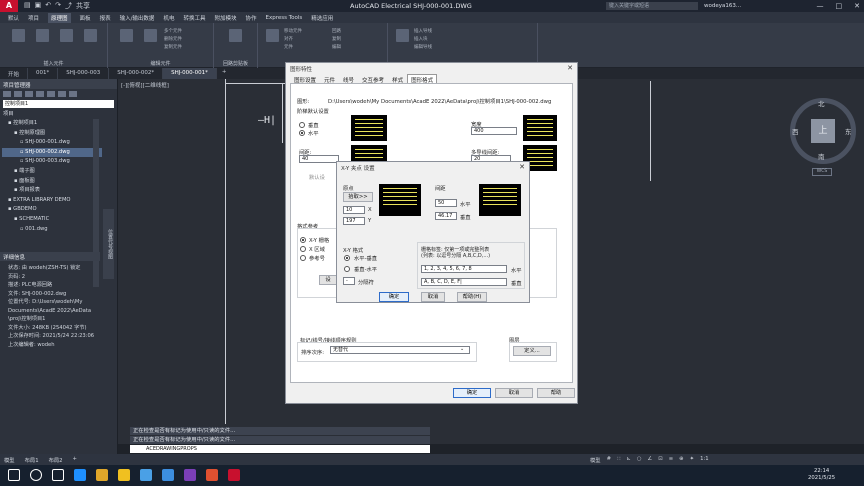 The width and height of the screenshot is (864, 486). I want to click on format-setup-button: 设, so click(328, 280).